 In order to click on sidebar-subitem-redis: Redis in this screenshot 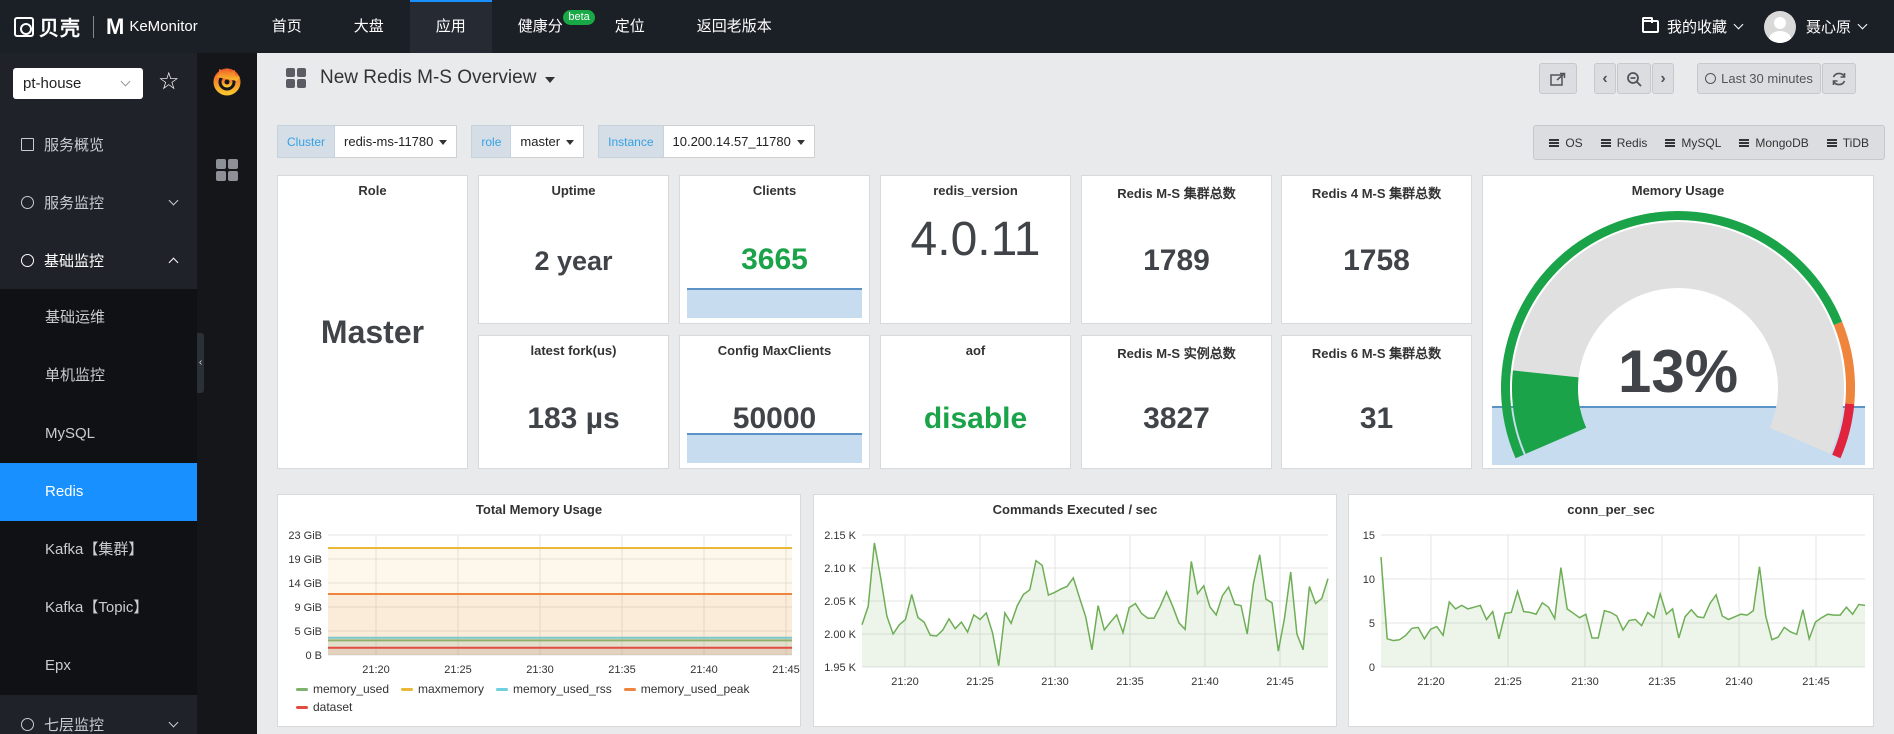, I will do `click(98, 492)`.